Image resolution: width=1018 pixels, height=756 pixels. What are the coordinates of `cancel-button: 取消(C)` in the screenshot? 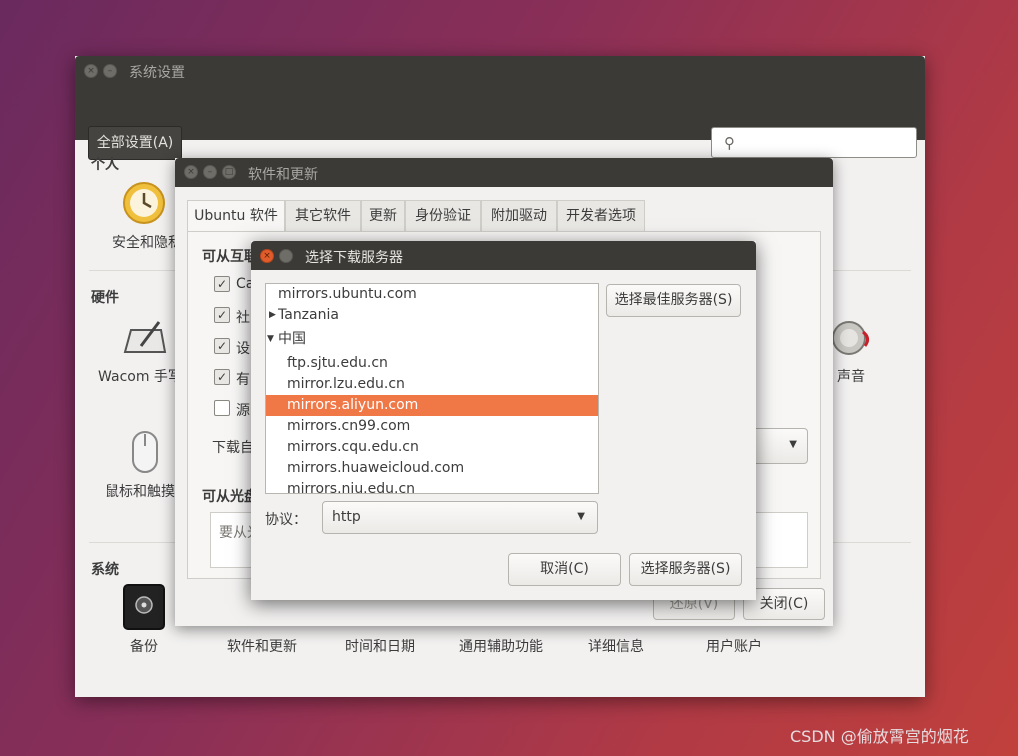 It's located at (564, 569).